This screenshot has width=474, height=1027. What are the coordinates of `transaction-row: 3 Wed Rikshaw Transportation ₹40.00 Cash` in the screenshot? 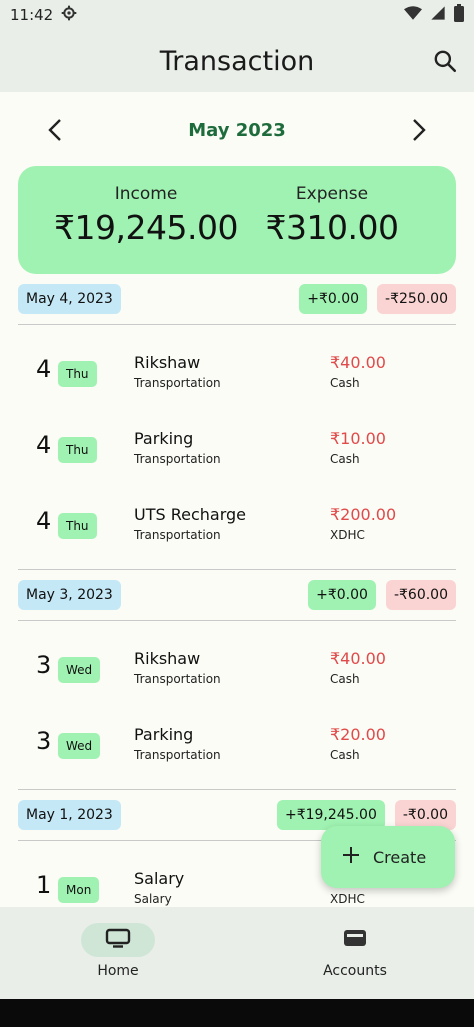 It's located at (237, 675).